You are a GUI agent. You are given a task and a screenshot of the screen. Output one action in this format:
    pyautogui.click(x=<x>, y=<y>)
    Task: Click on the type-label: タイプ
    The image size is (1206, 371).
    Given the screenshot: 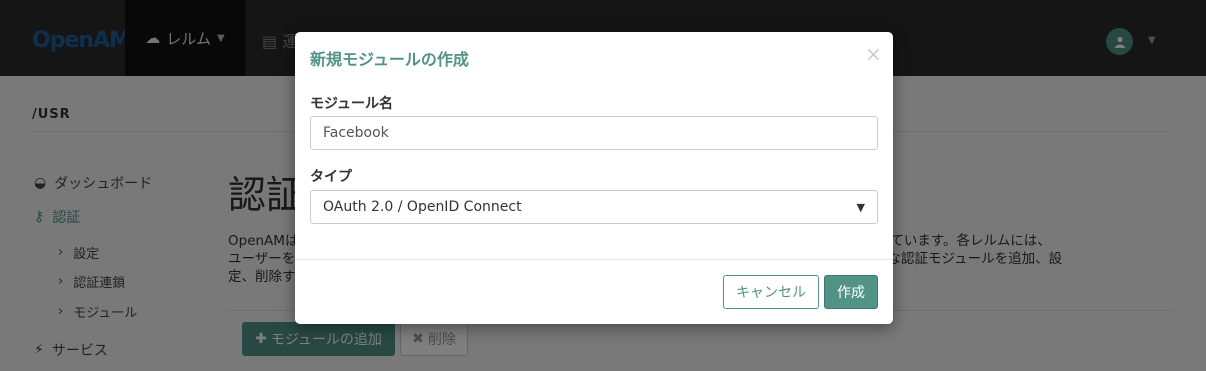 What is the action you would take?
    pyautogui.click(x=331, y=177)
    